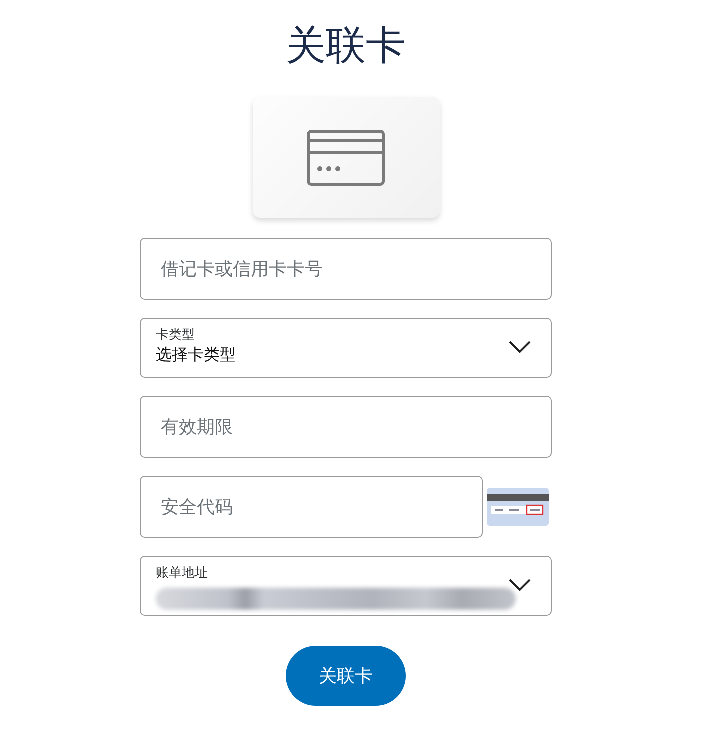  I want to click on field-label: 账单地址, so click(182, 573).